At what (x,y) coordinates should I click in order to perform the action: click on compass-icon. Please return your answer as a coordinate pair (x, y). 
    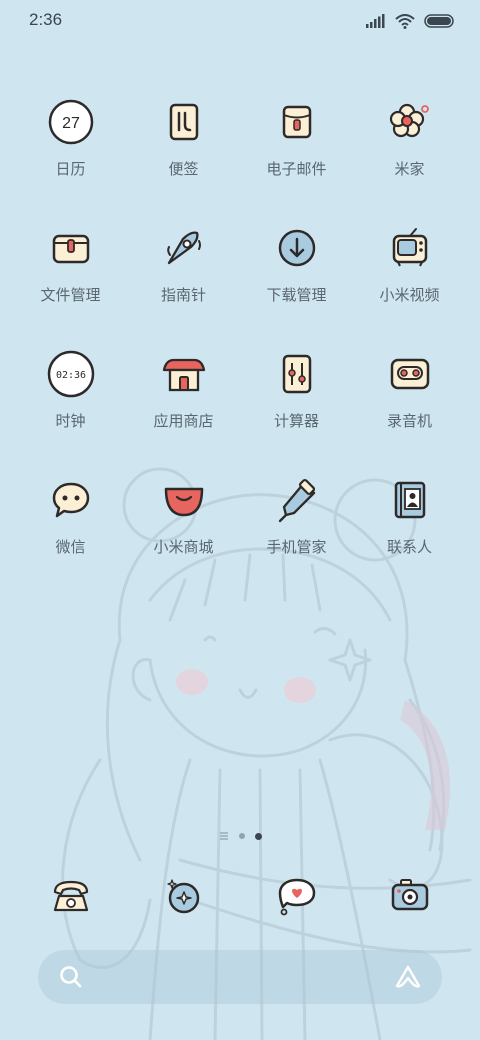
    Looking at the image, I should click on (184, 248).